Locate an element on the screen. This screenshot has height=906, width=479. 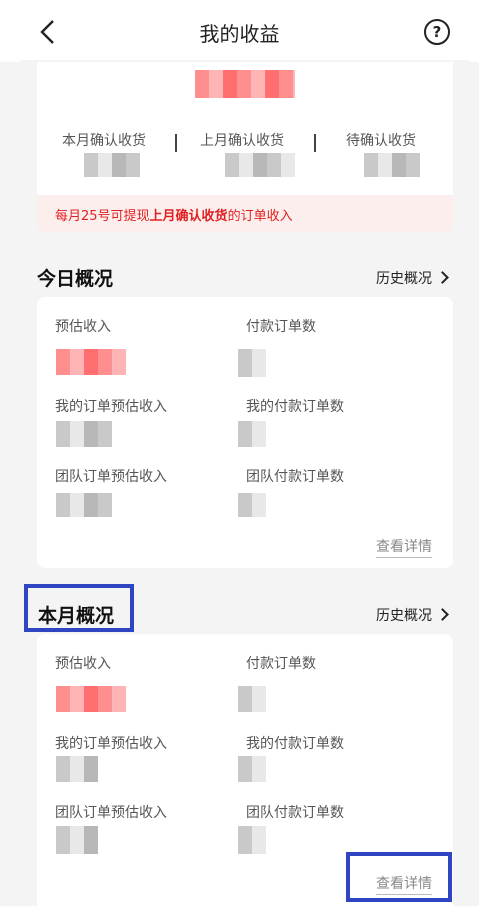
today-my-order-income-label: 我的订单预估收入 is located at coordinates (111, 407).